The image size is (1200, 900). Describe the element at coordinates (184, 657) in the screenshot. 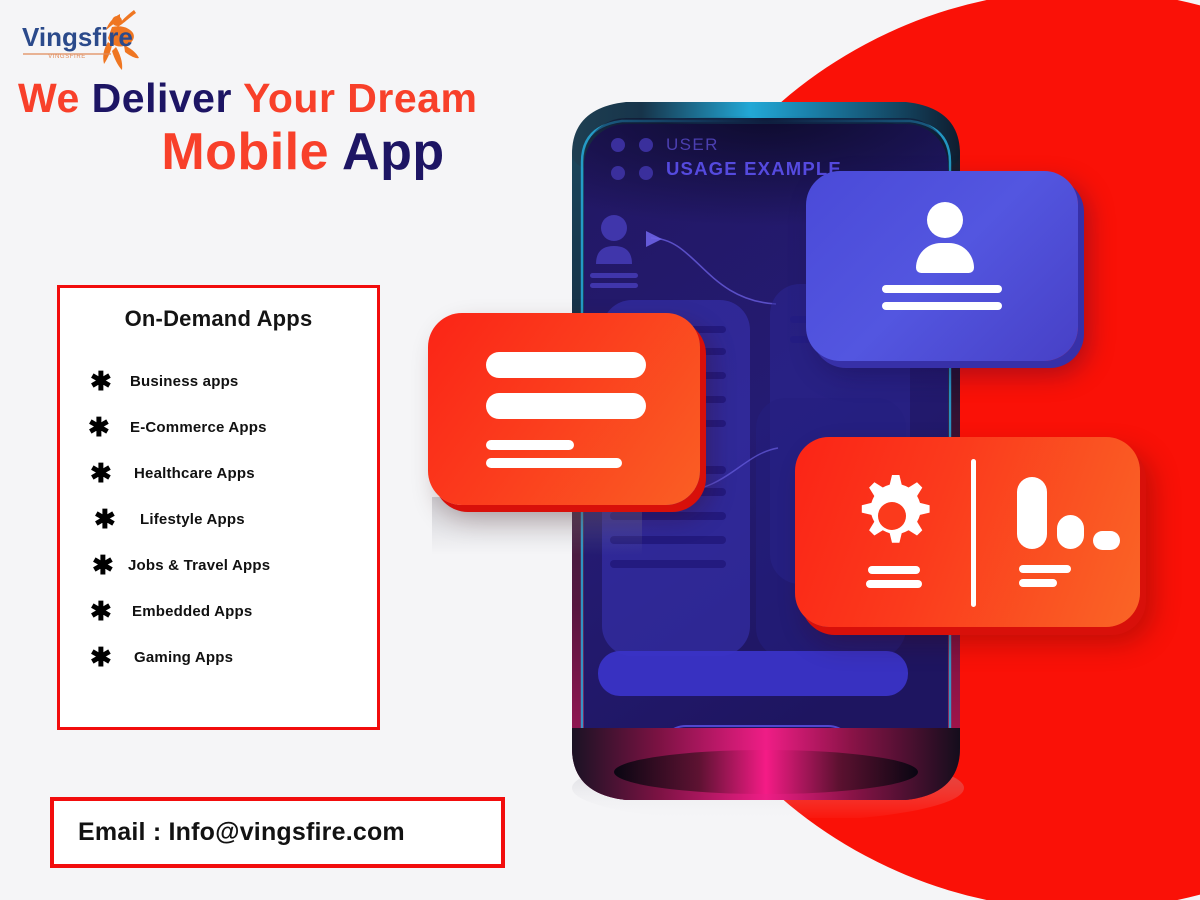

I see `list-item-label: Gaming Apps` at that location.